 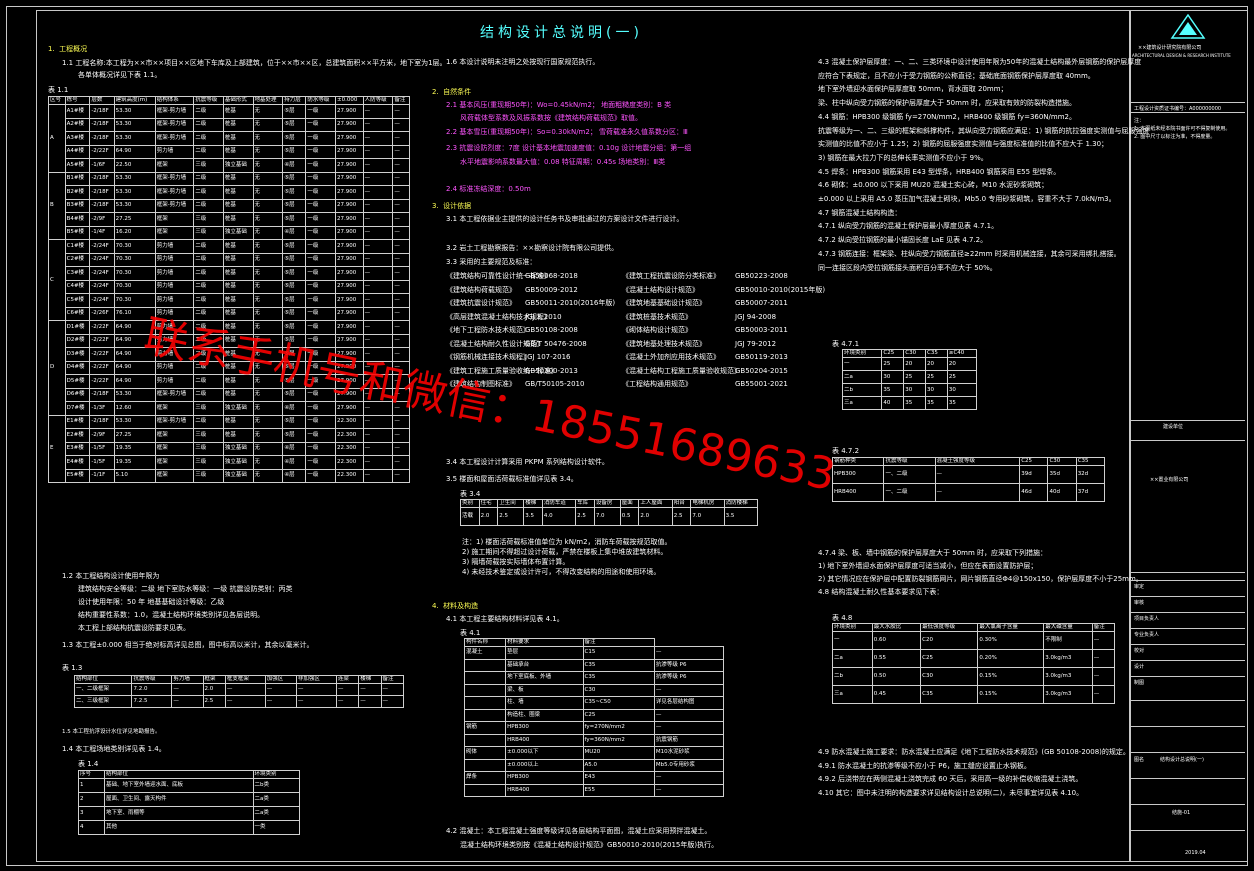 I want to click on table-cell: 19.35, so click(x=134, y=462).